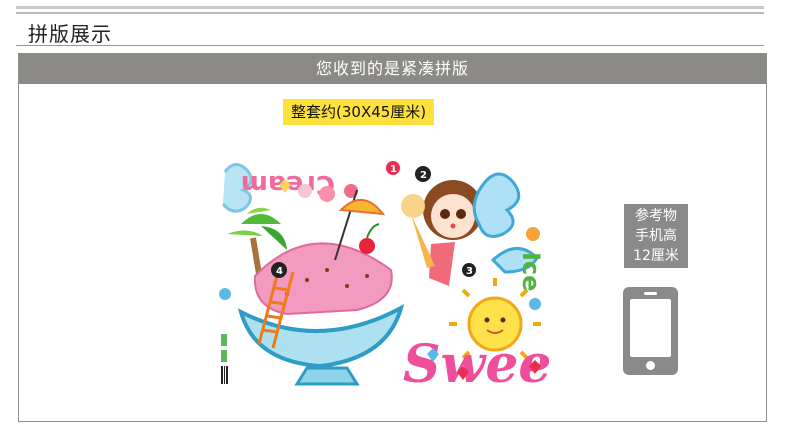 This screenshot has width=790, height=437. Describe the element at coordinates (305, 191) in the screenshot. I see `flower-pink` at that location.